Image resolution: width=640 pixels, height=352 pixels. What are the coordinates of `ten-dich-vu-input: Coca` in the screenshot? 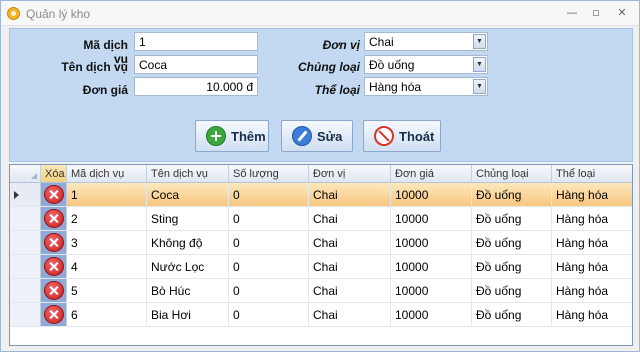 It's located at (196, 64).